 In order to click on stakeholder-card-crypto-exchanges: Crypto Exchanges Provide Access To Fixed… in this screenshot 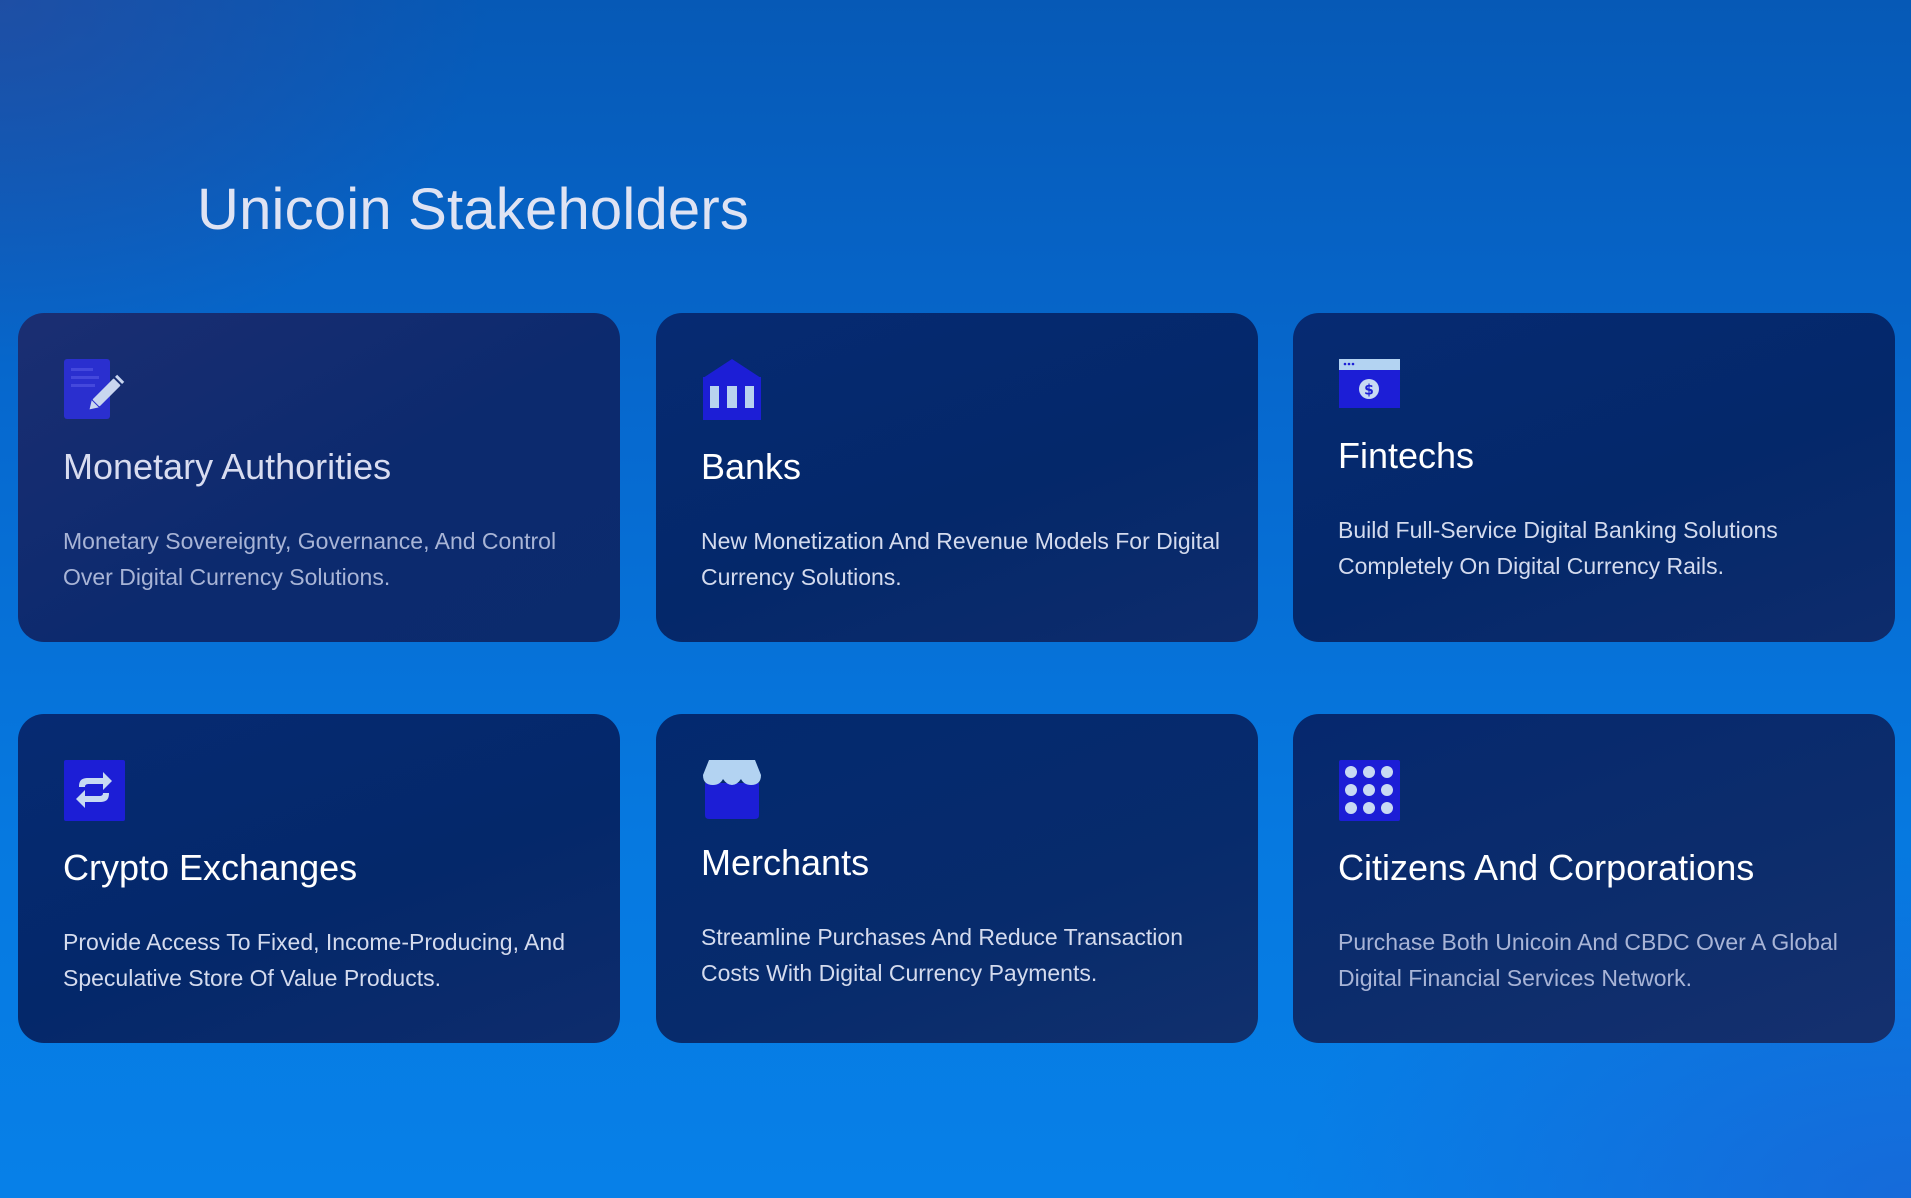, I will do `click(319, 878)`.